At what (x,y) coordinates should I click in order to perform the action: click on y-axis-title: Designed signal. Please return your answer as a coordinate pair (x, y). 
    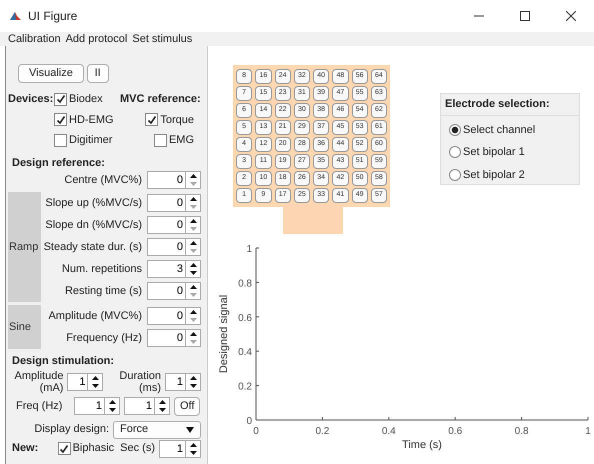
    Looking at the image, I should click on (224, 334).